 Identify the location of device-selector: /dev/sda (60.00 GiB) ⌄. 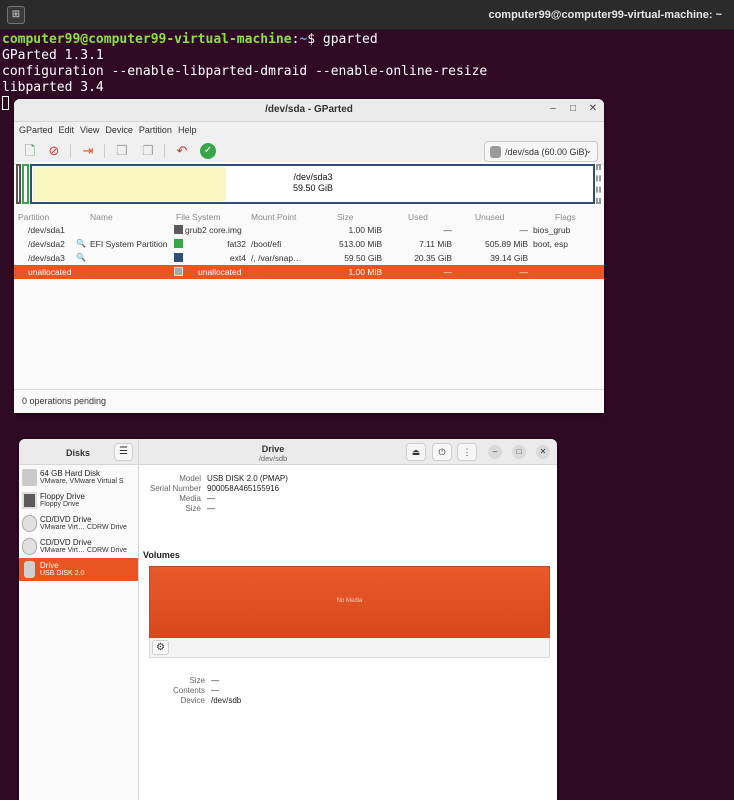
(541, 151).